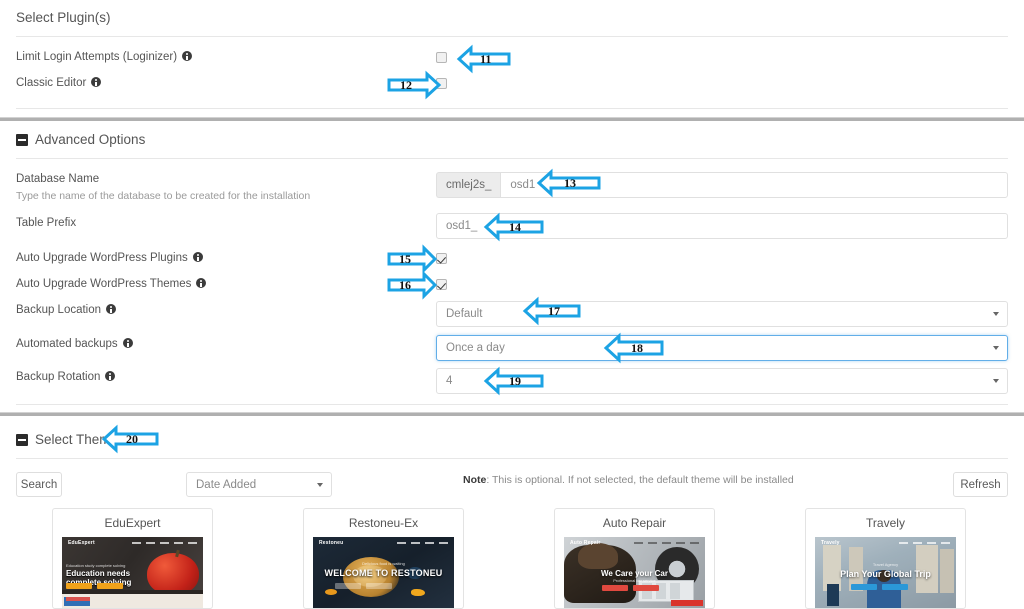 Image resolution: width=1024 pixels, height=609 pixels. Describe the element at coordinates (414, 85) in the screenshot. I see `annotation-marker-12: 12` at that location.